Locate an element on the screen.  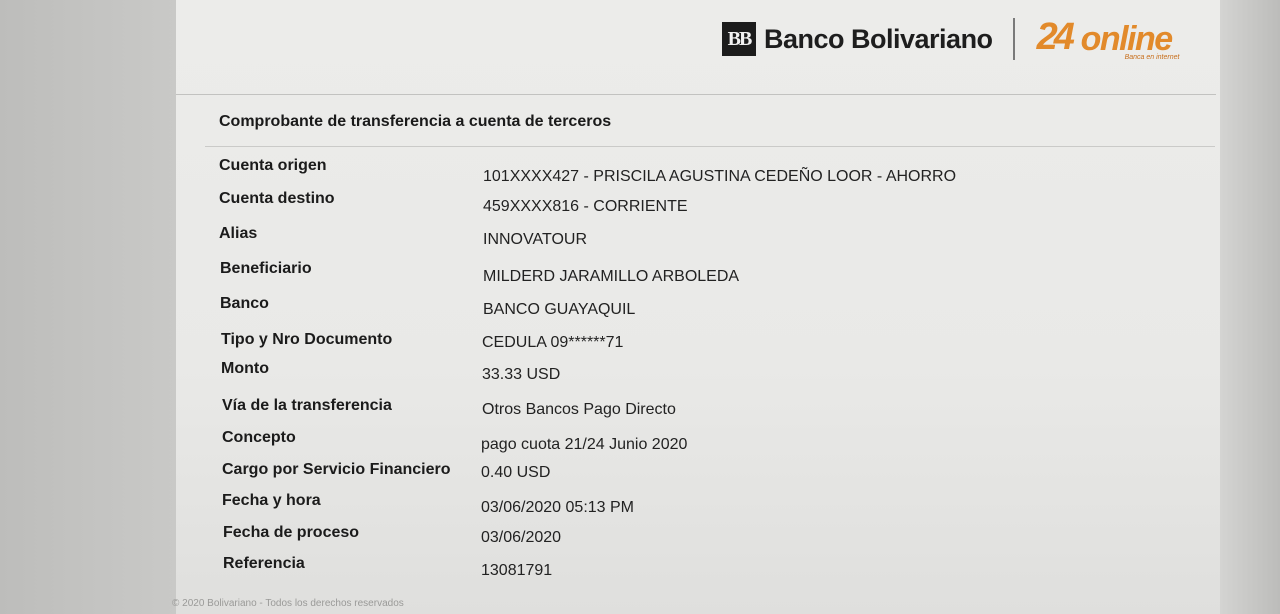
label-monto: Monto is located at coordinates (245, 368).